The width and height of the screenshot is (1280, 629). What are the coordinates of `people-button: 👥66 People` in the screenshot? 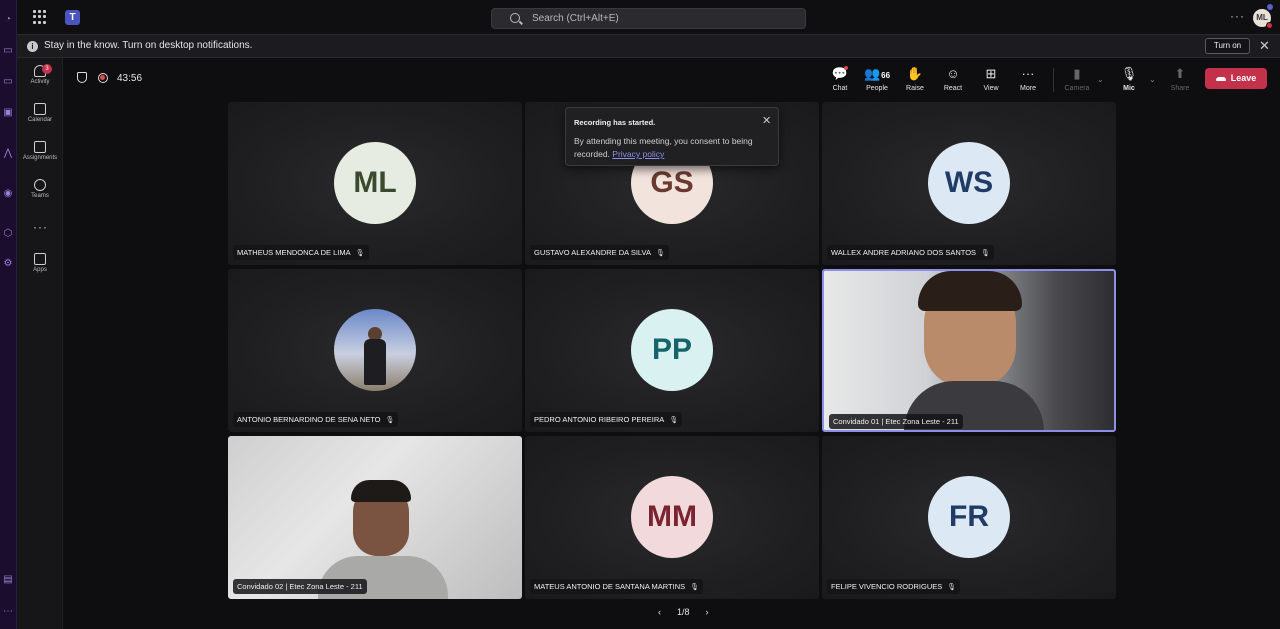 It's located at (877, 79).